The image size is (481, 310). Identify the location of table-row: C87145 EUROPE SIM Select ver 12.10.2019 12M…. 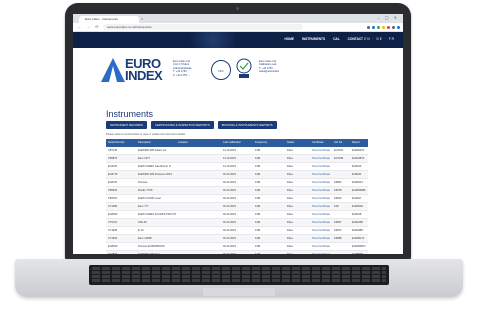
(237, 151).